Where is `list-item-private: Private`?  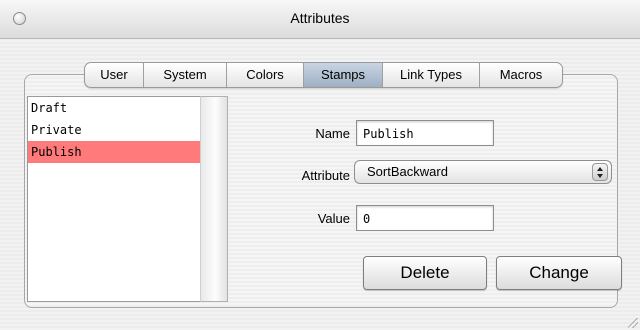
list-item-private: Private is located at coordinates (114, 130).